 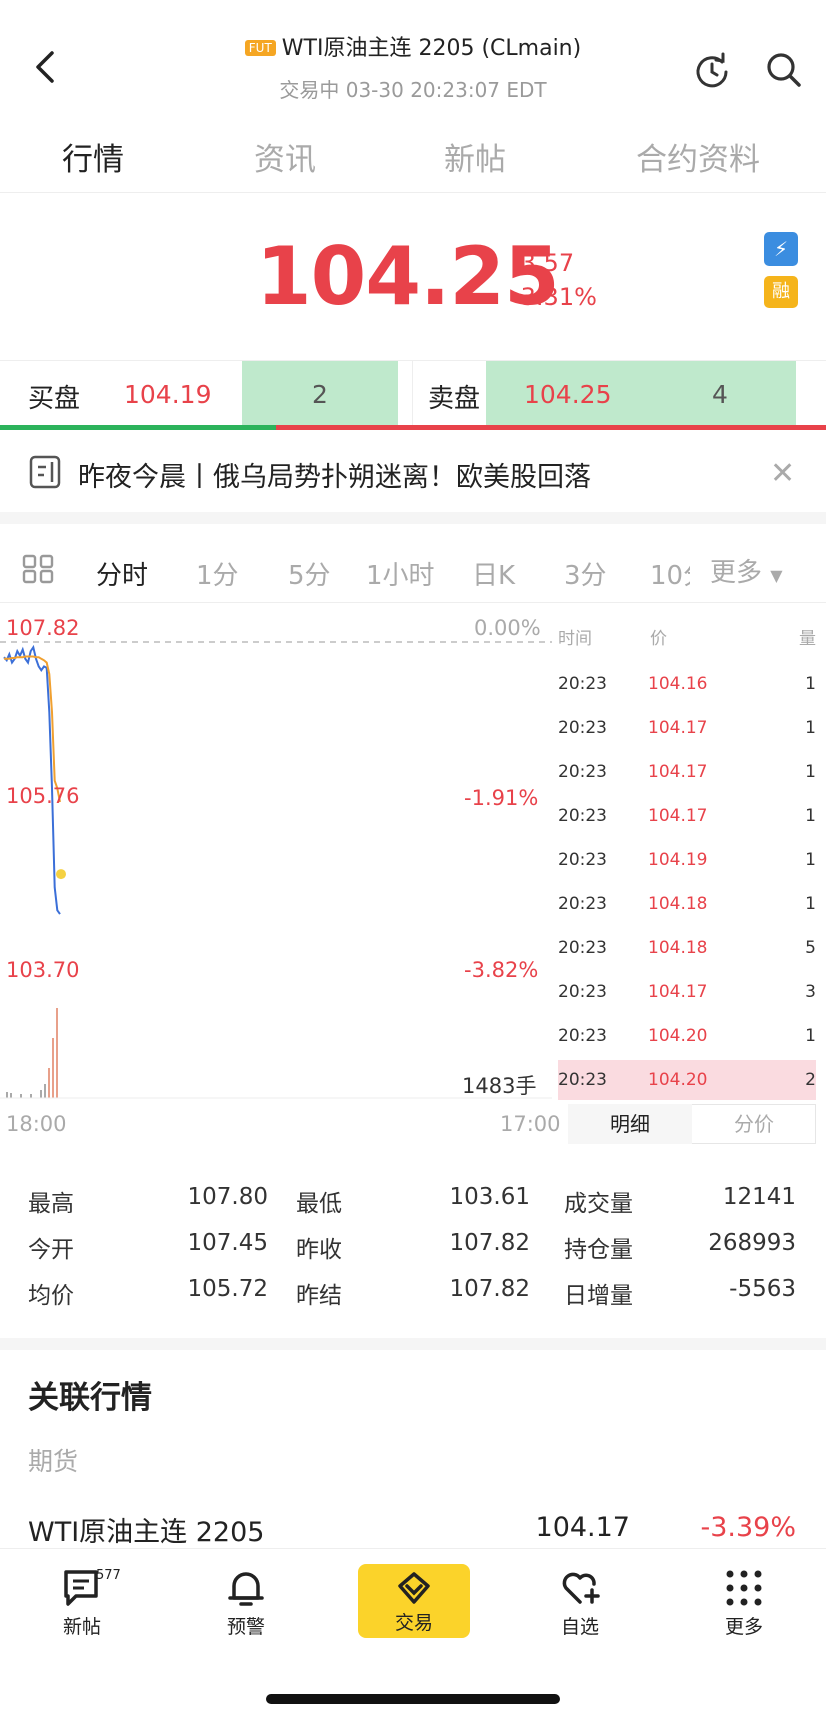 What do you see at coordinates (285, 156) in the screenshot?
I see `tab-news: 资讯` at bounding box center [285, 156].